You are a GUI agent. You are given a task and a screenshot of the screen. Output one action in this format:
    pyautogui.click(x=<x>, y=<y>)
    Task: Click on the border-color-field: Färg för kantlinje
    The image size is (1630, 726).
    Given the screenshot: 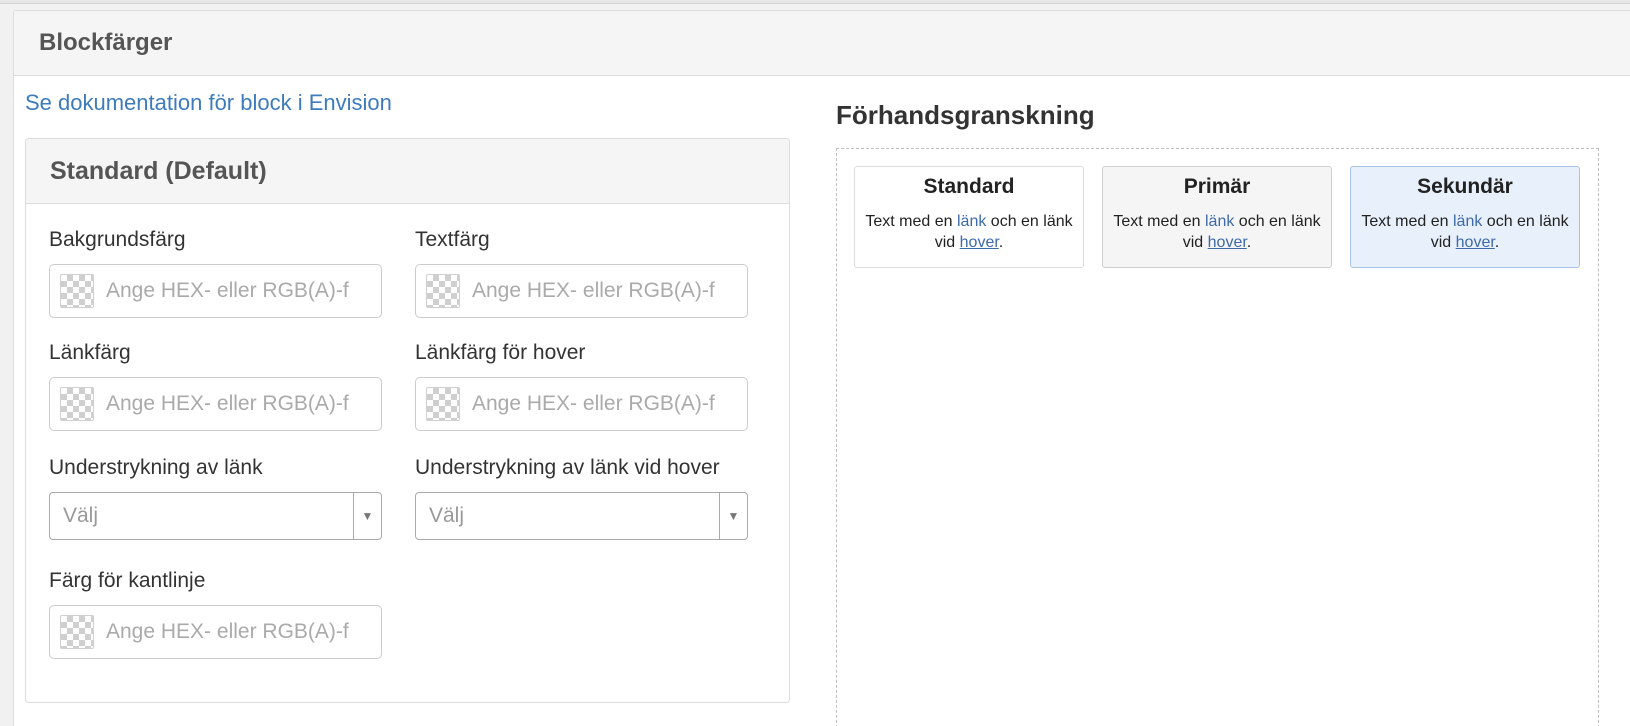 What is the action you would take?
    pyautogui.click(x=215, y=614)
    